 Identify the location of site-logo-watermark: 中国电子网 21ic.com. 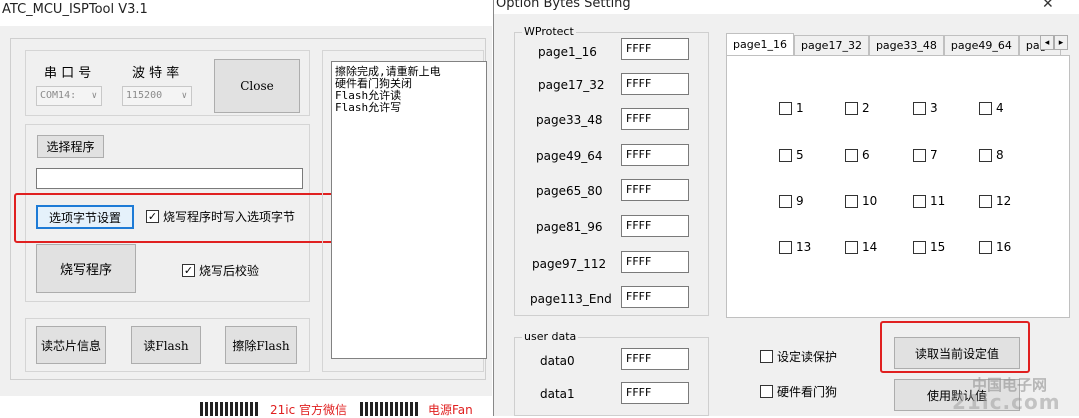
(1002, 395).